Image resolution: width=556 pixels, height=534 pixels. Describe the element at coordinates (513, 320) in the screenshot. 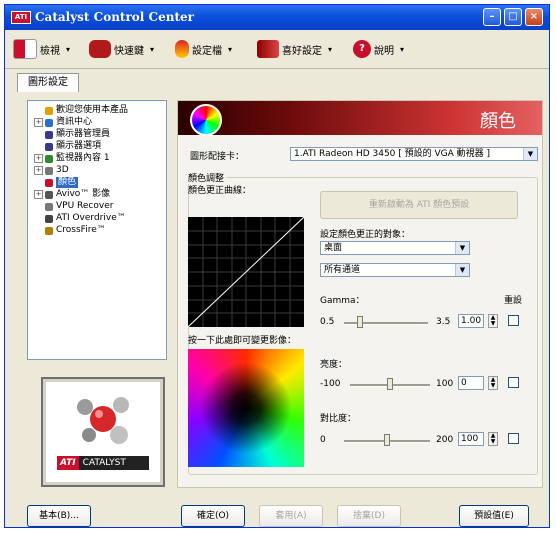

I see `gamma-reset-checkbox` at that location.